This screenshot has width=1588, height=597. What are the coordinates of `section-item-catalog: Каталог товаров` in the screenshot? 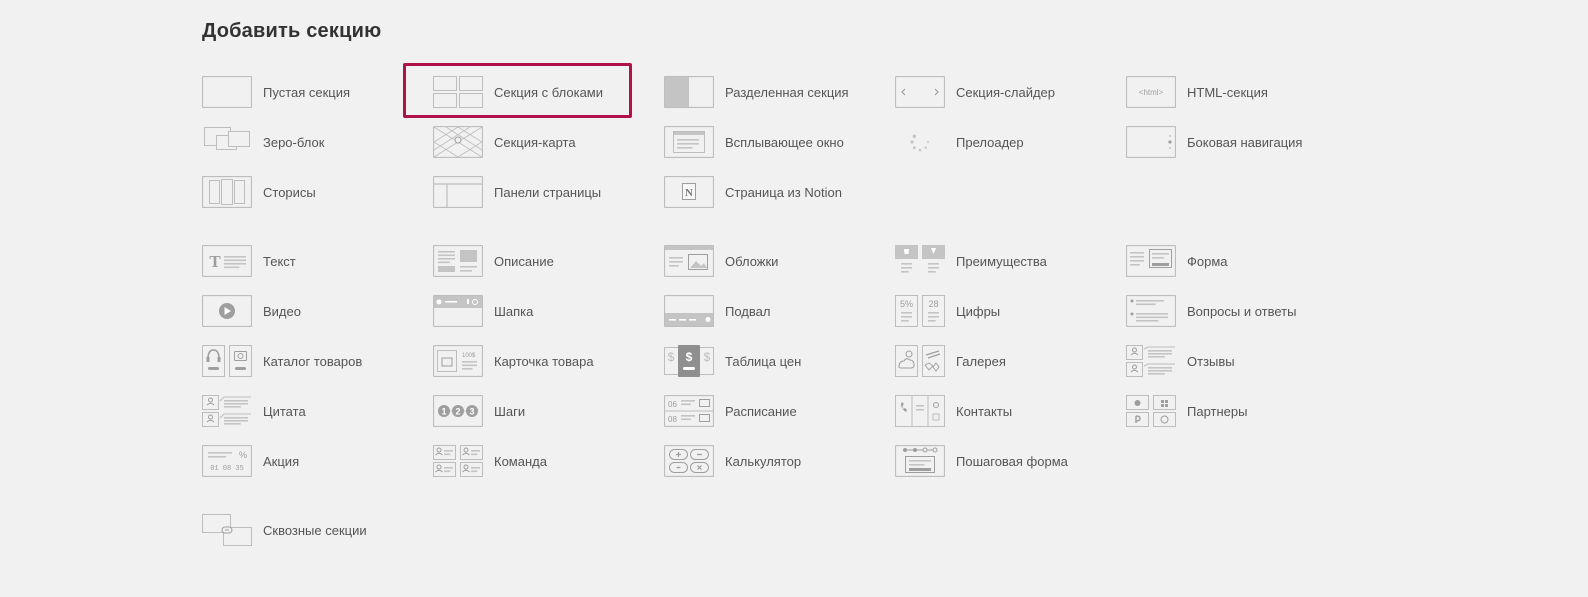 It's located at (315, 361).